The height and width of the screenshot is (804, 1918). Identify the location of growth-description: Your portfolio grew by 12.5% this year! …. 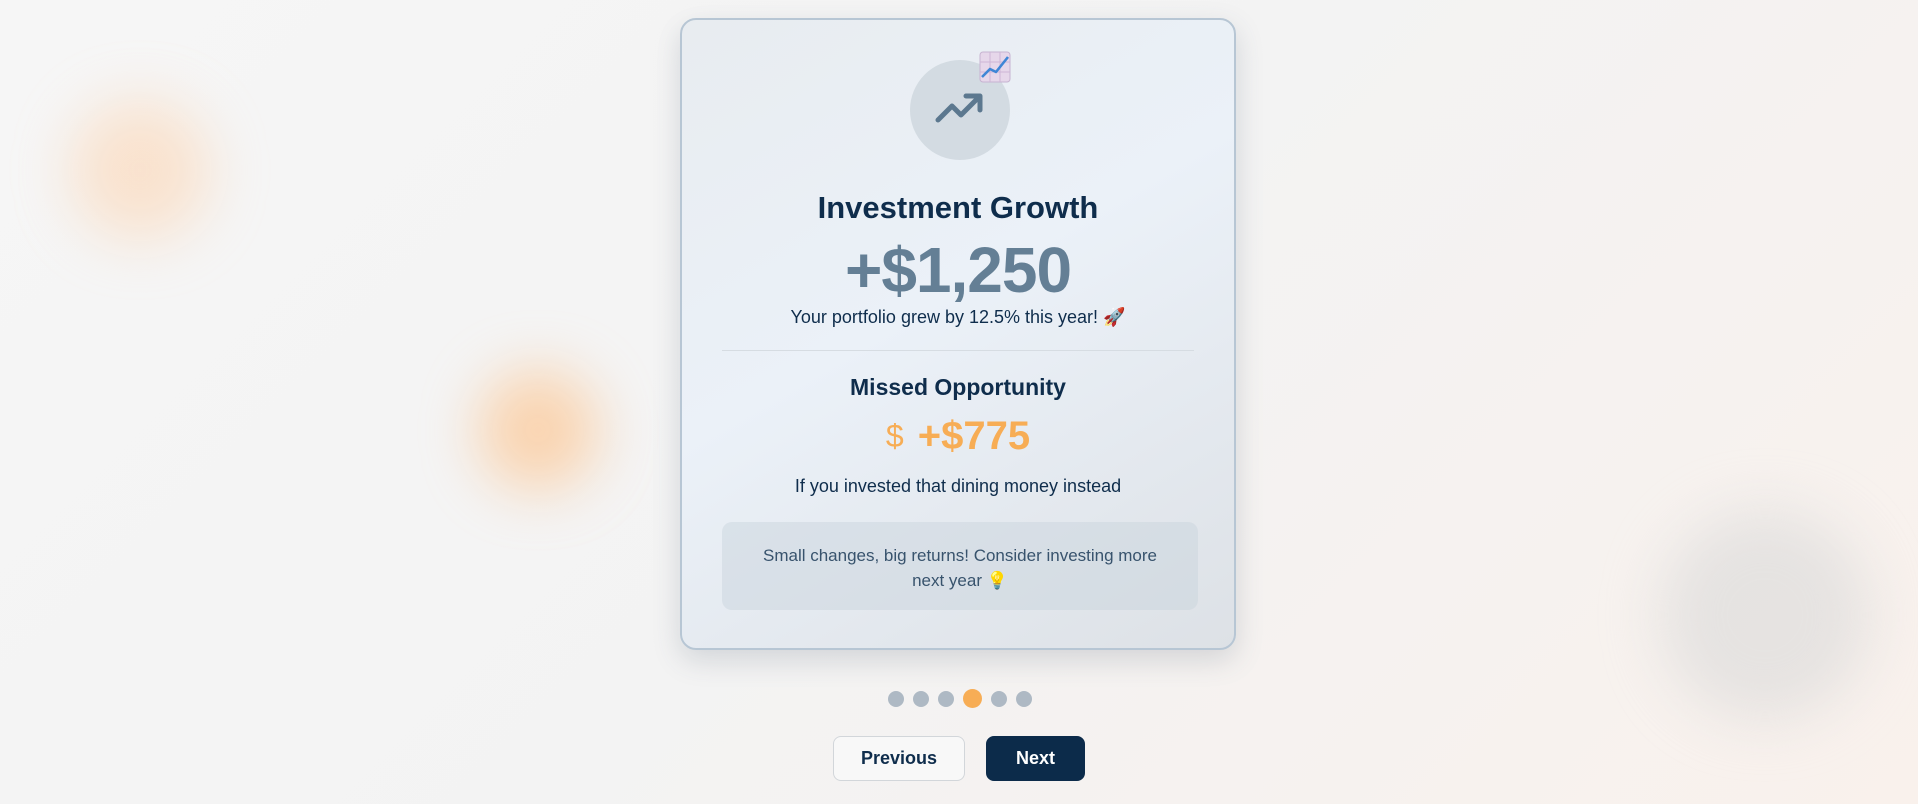
(958, 317).